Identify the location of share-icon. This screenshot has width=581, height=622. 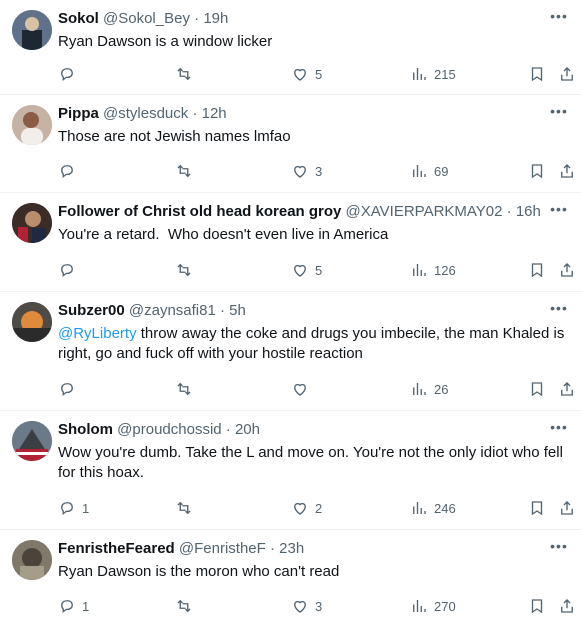
(567, 606).